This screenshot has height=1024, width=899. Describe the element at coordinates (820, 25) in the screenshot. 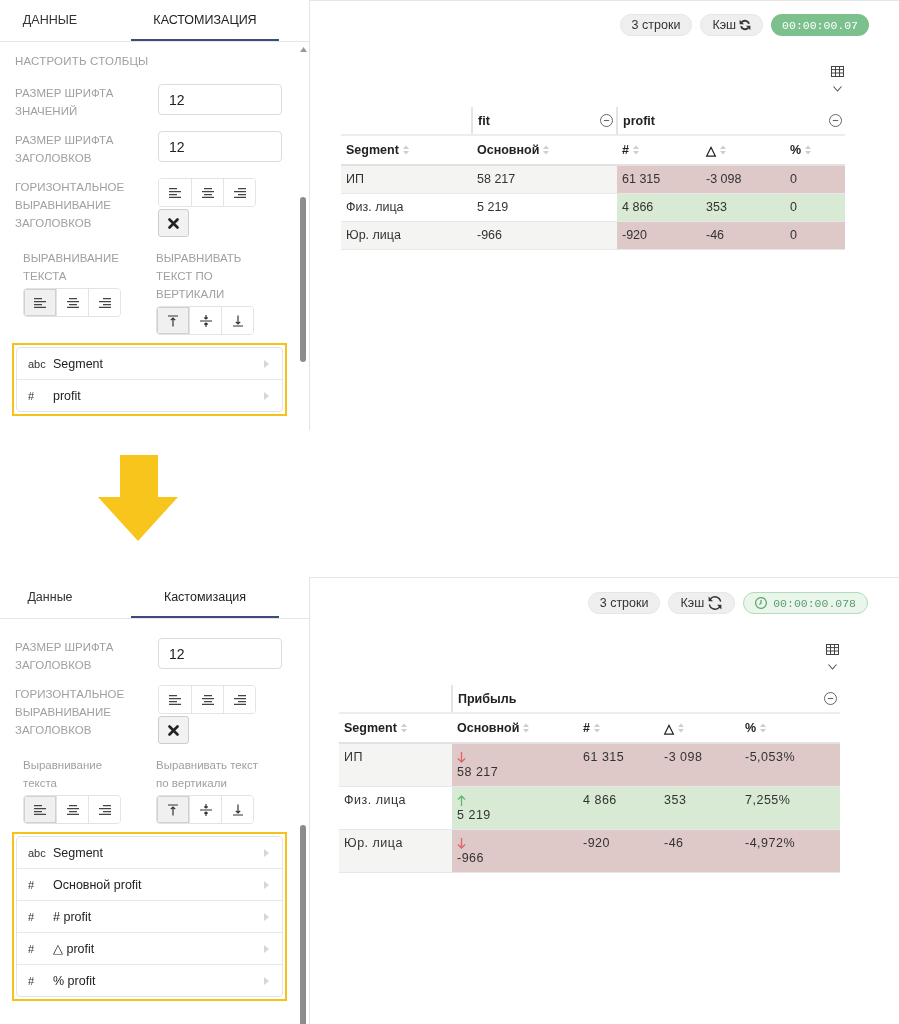

I see `timer-badge: 00:00:00.07` at that location.